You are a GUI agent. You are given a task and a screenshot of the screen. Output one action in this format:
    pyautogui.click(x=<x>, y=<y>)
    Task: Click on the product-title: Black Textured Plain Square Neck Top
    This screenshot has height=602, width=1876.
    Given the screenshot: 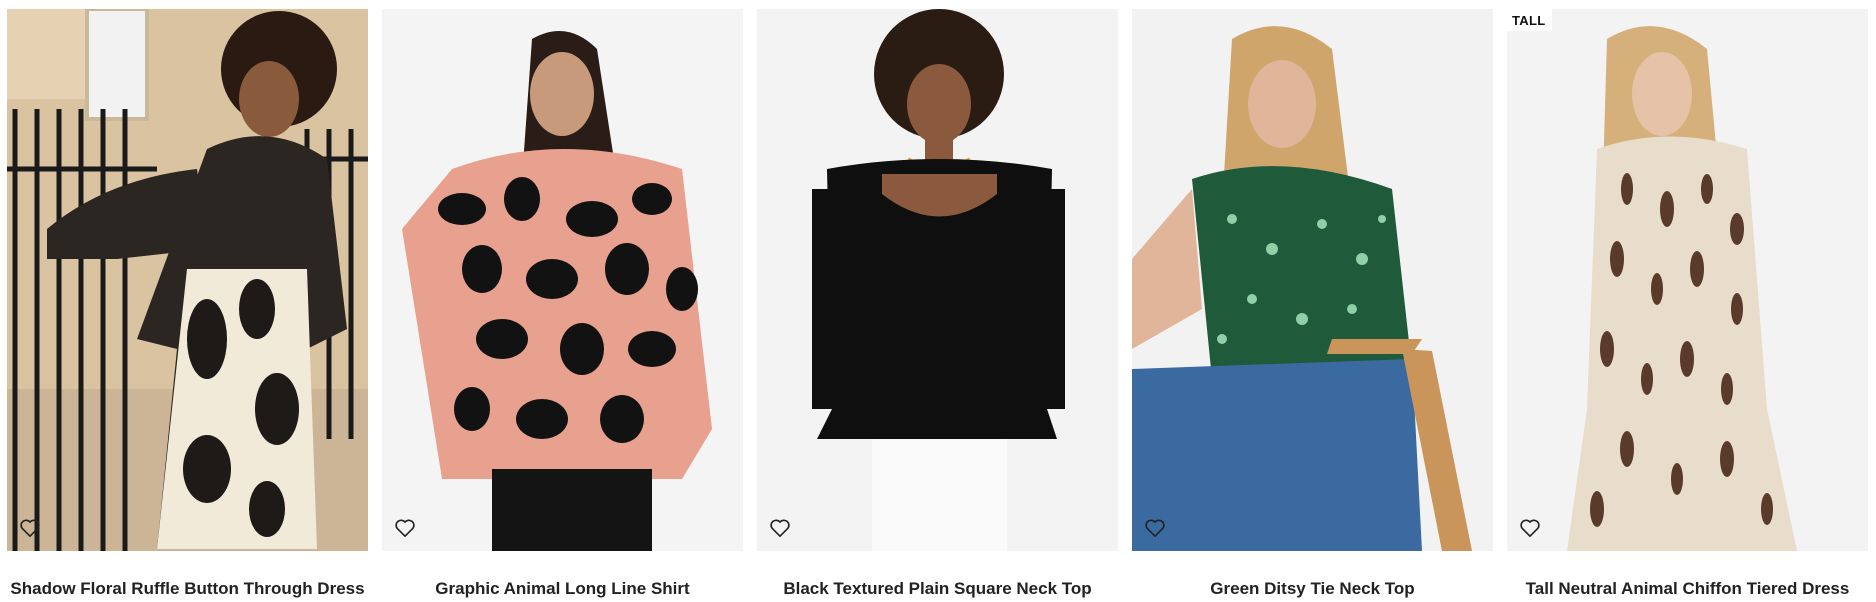 What is the action you would take?
    pyautogui.click(x=937, y=589)
    